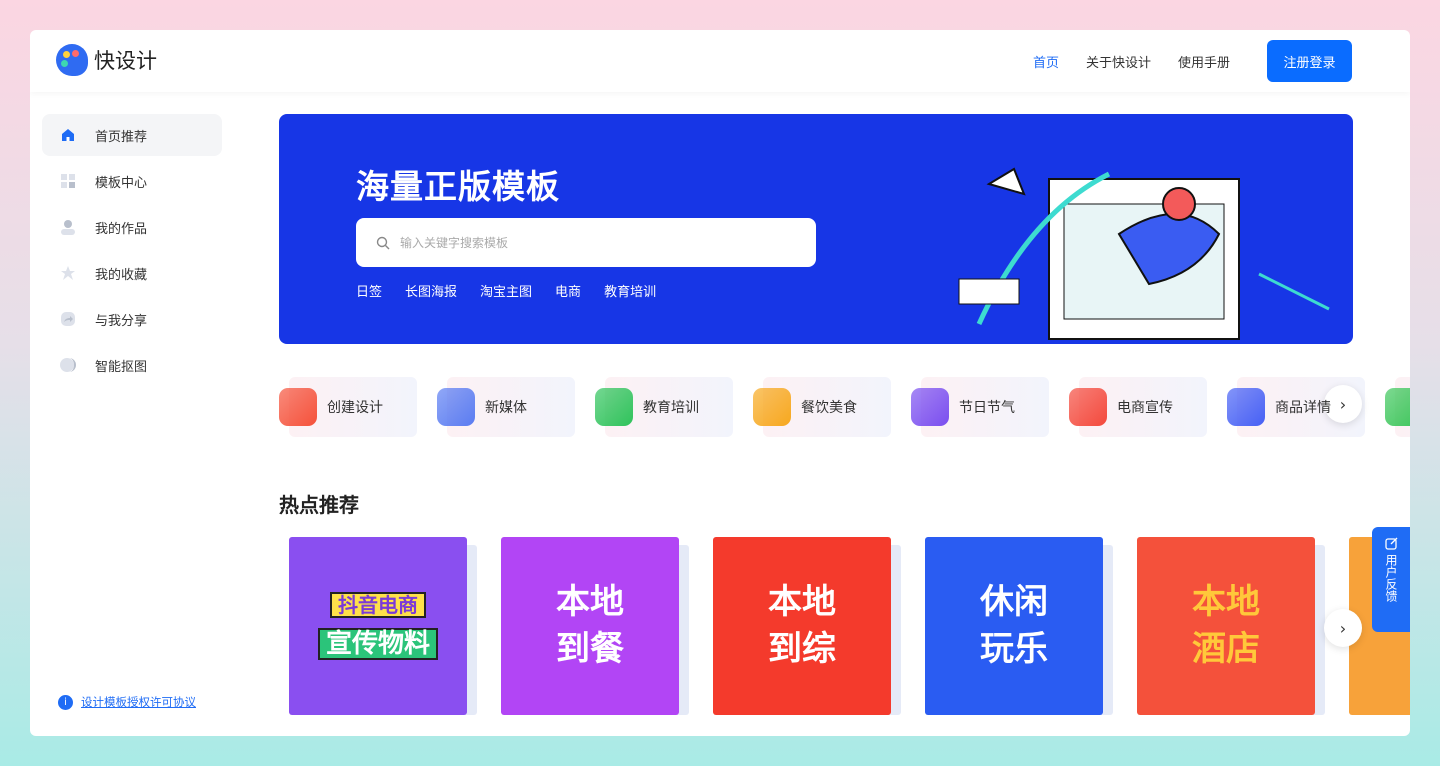 The width and height of the screenshot is (1440, 766). What do you see at coordinates (68, 319) in the screenshot?
I see `share-icon` at bounding box center [68, 319].